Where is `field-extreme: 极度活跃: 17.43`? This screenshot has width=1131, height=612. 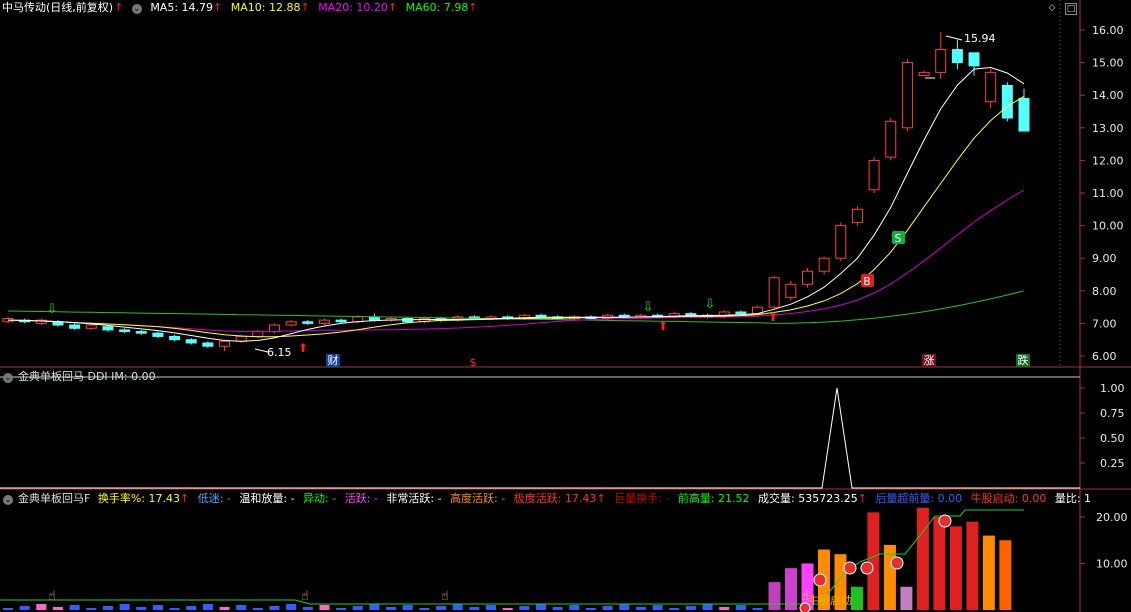 field-extreme: 极度活跃: 17.43 is located at coordinates (555, 498).